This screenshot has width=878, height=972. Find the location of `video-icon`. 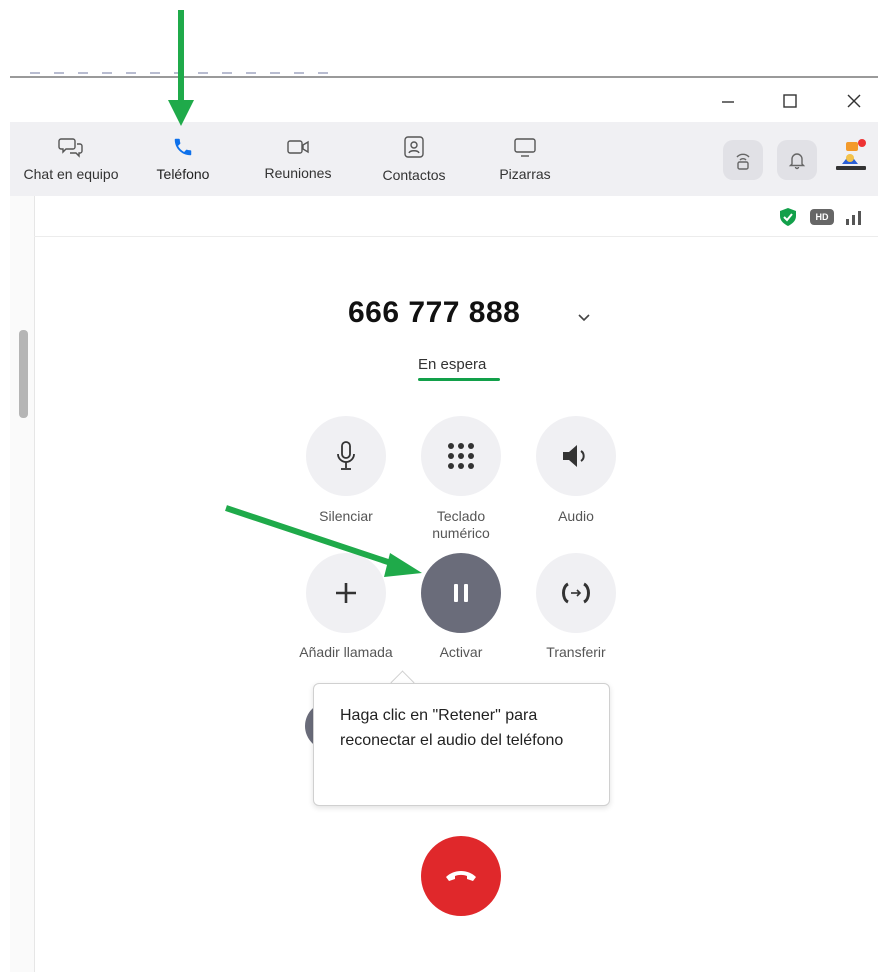

video-icon is located at coordinates (298, 147).